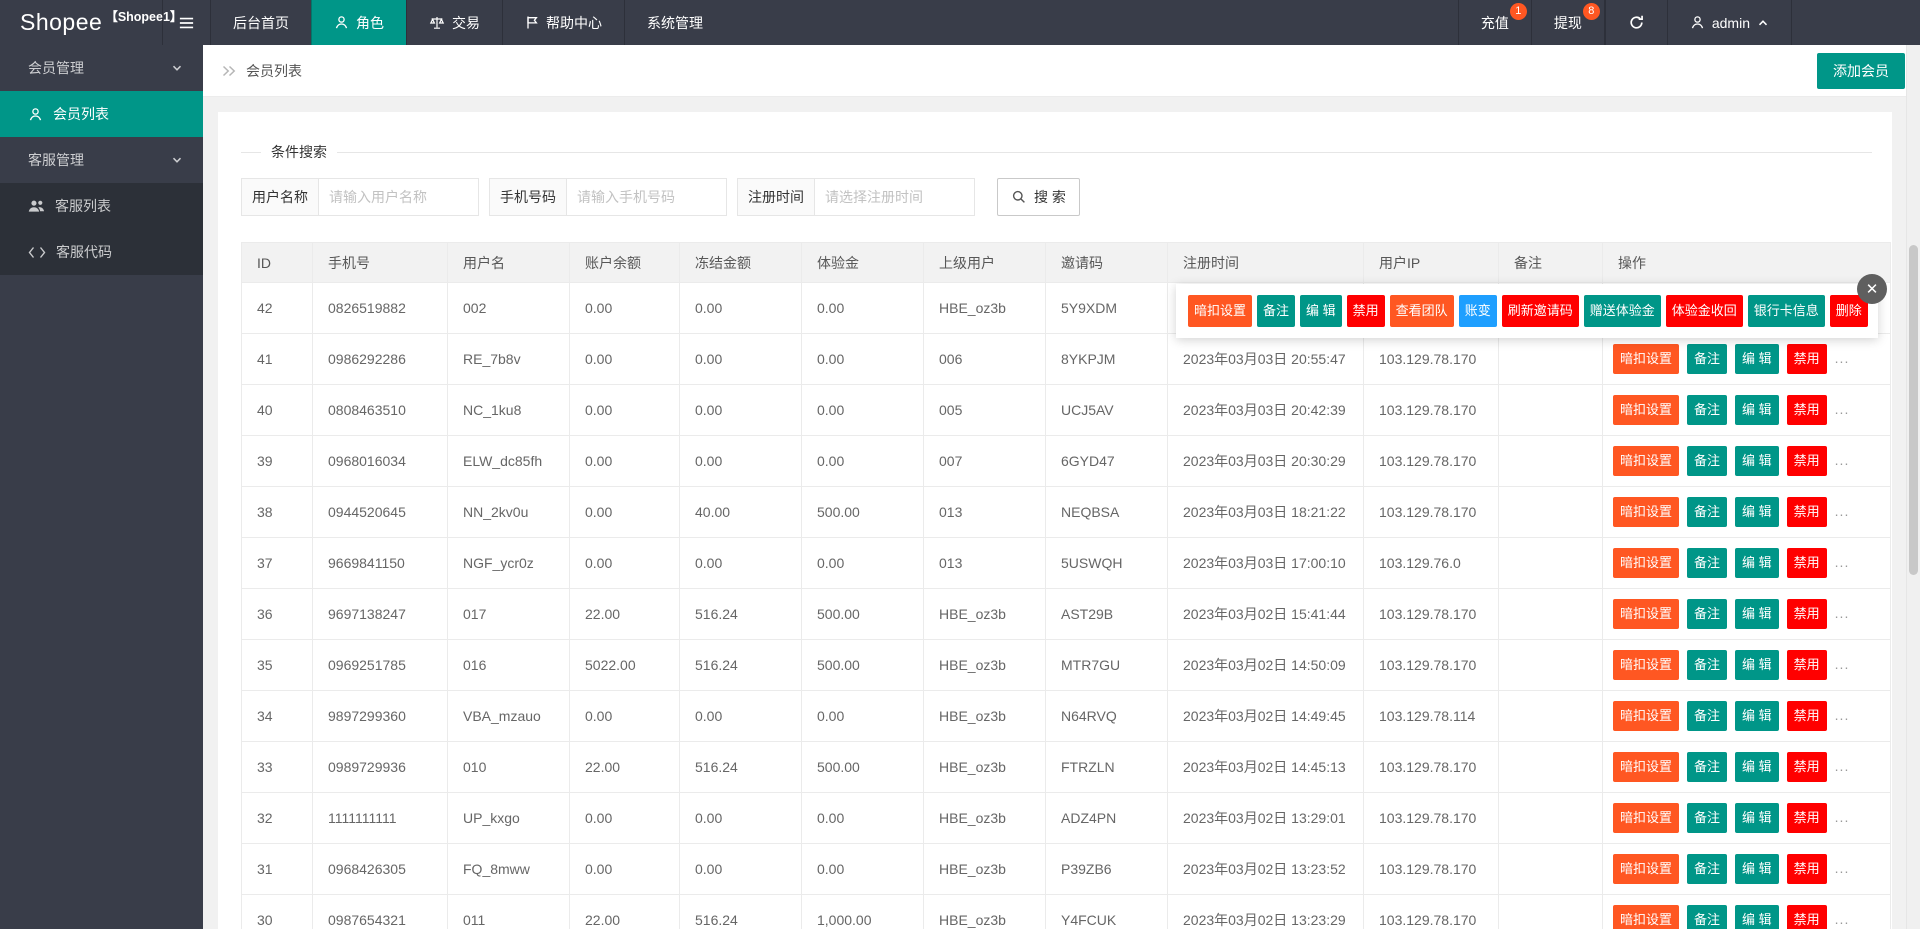 This screenshot has height=929, width=1920. What do you see at coordinates (1421, 311) in the screenshot?
I see `popup-action-button: 查看团队` at bounding box center [1421, 311].